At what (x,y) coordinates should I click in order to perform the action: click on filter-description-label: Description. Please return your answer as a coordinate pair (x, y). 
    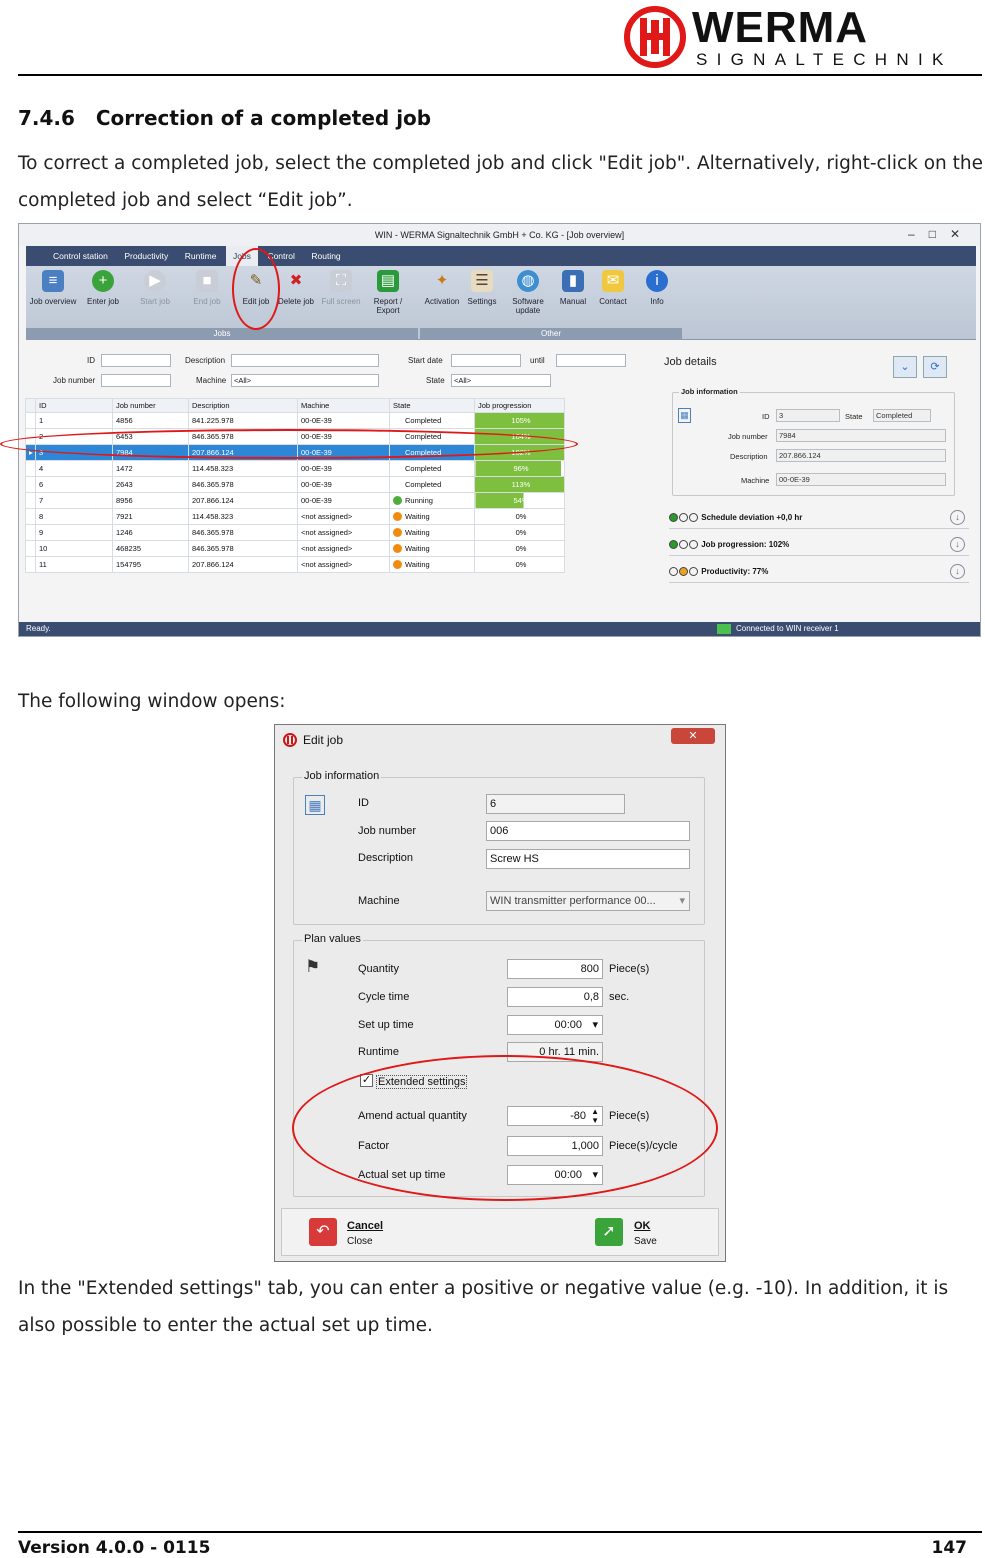
    Looking at the image, I should click on (205, 360).